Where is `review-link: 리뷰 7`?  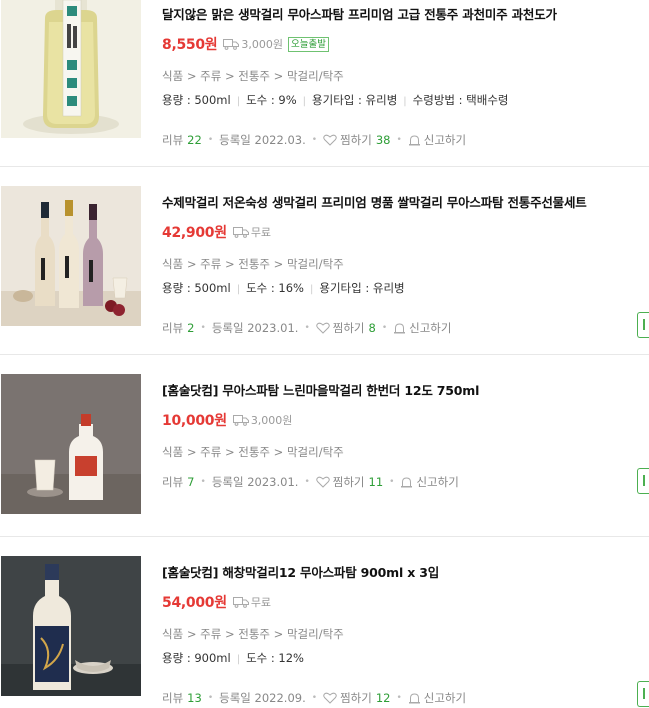 review-link: 리뷰 7 is located at coordinates (178, 482).